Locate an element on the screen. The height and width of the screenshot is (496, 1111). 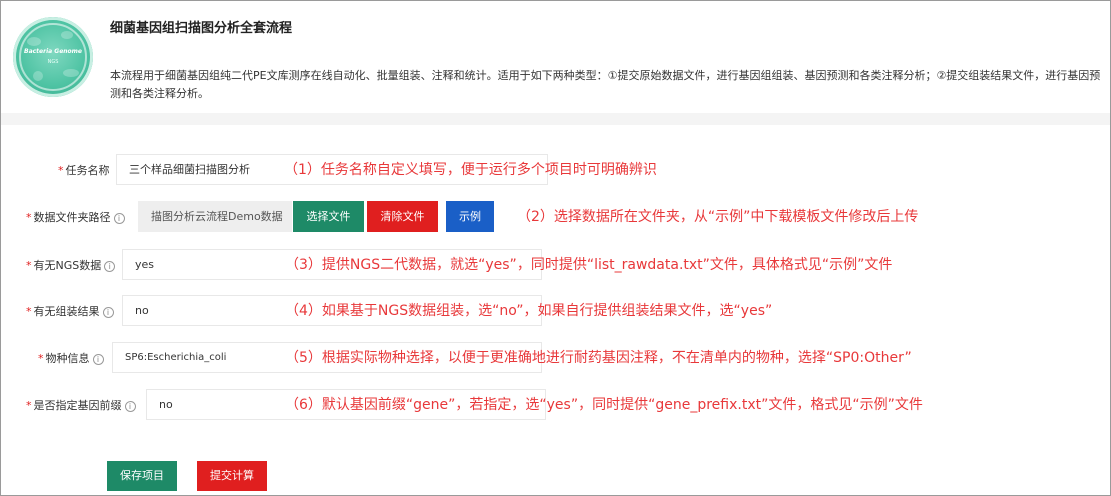
logo-text: Bacteria Genome is located at coordinates (53, 51).